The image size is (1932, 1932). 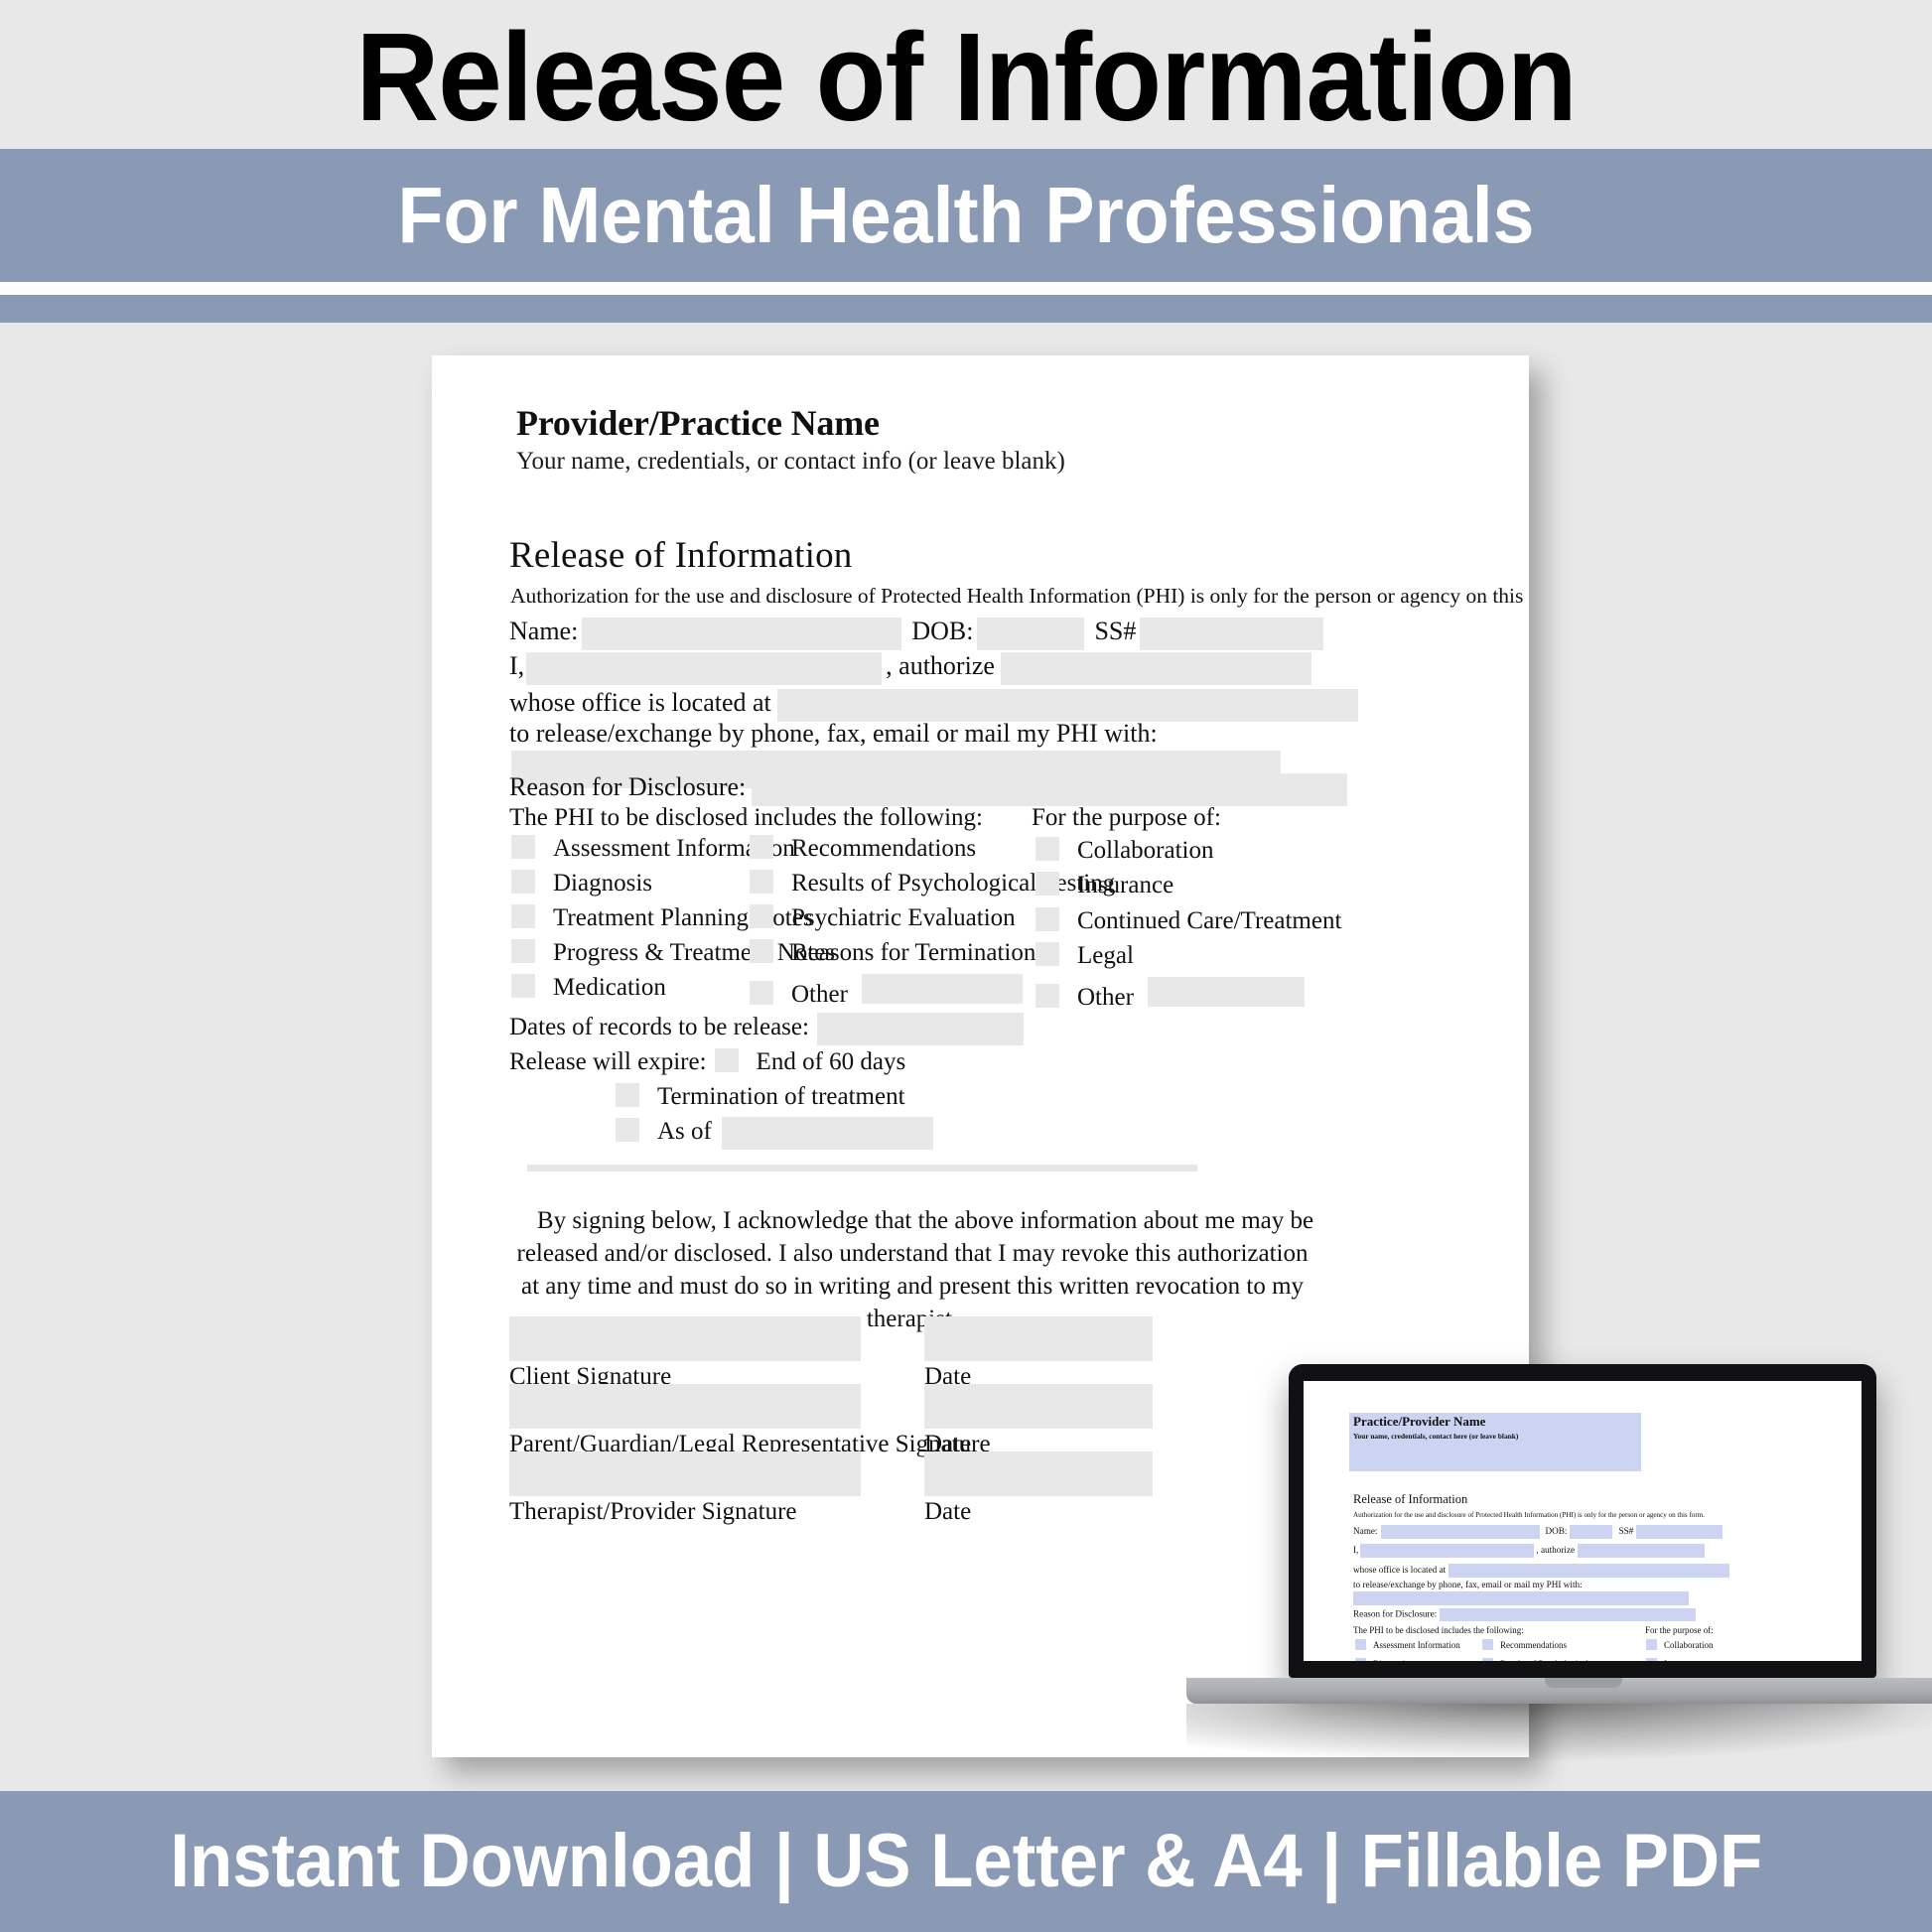 I want to click on checkbox-insurance: Insurance, so click(x=1104, y=886).